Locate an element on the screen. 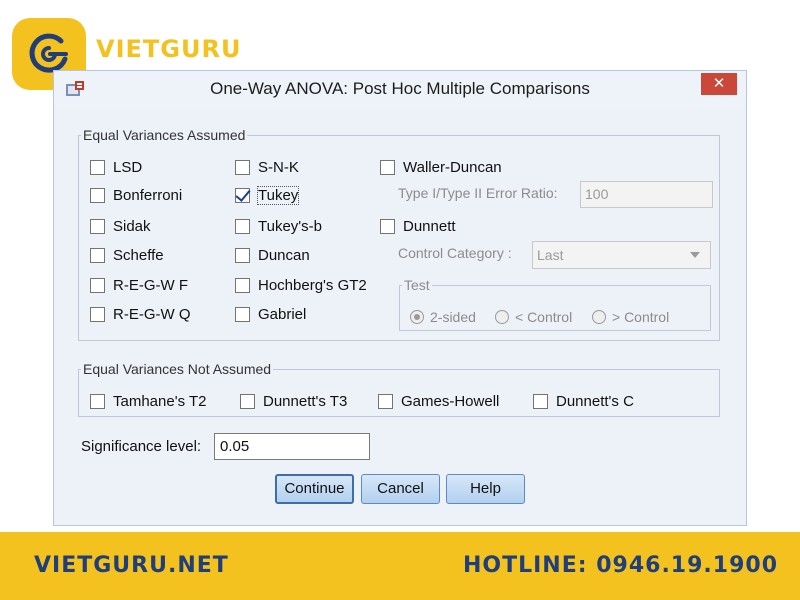 This screenshot has height=600, width=800. option-hochberg: Hochberg's GT2 is located at coordinates (301, 285).